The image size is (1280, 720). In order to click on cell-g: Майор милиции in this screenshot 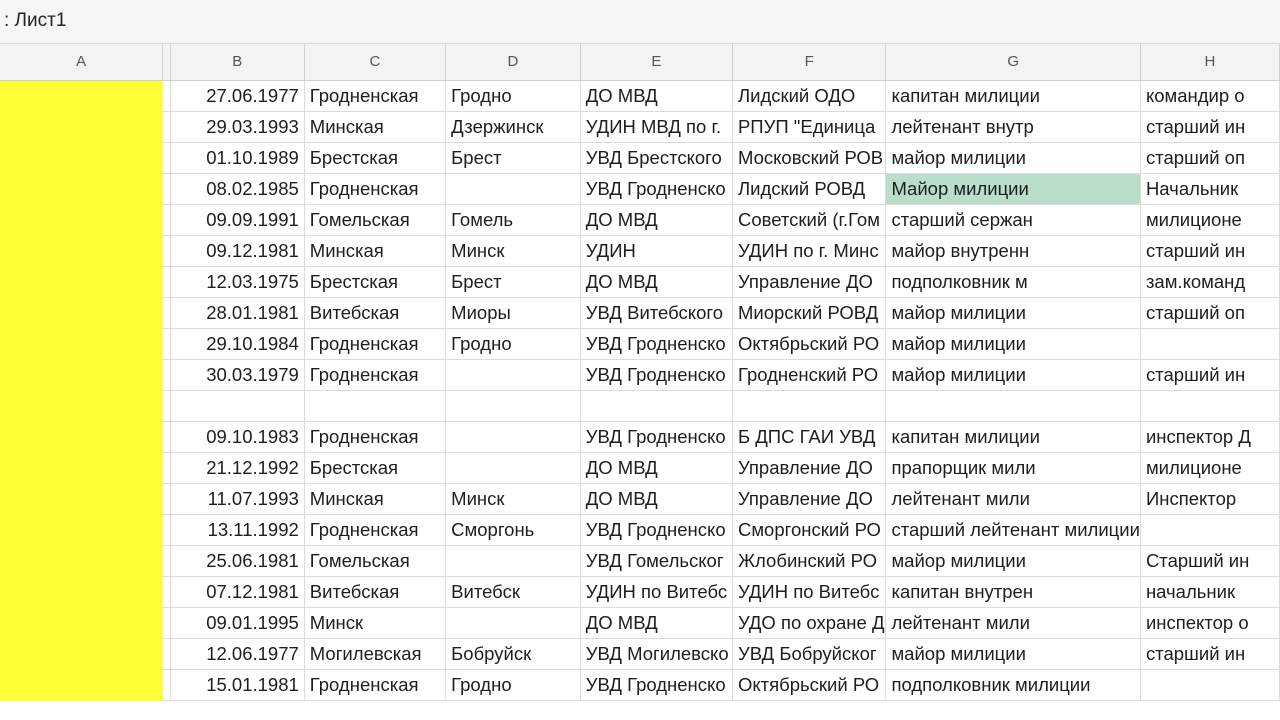, I will do `click(1013, 189)`.